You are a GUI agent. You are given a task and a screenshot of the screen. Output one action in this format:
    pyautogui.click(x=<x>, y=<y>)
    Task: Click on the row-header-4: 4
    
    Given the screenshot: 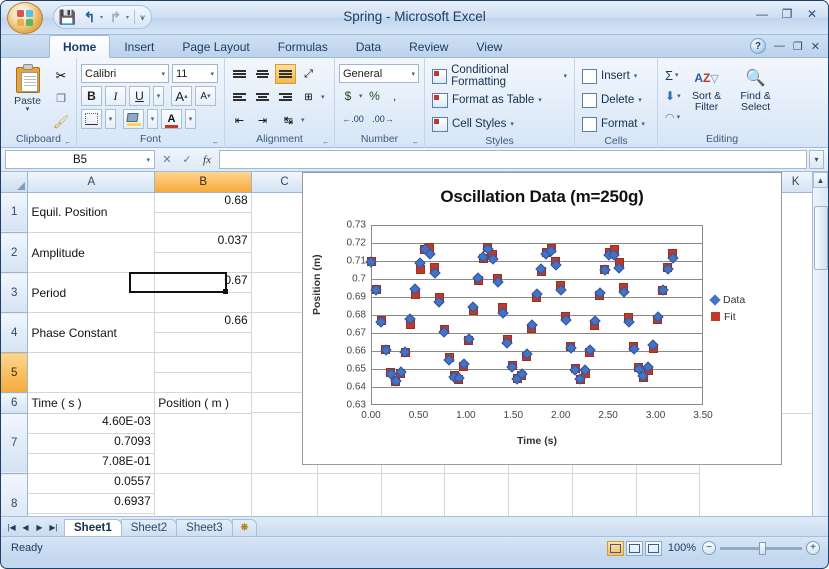 What is the action you would take?
    pyautogui.click(x=15, y=332)
    